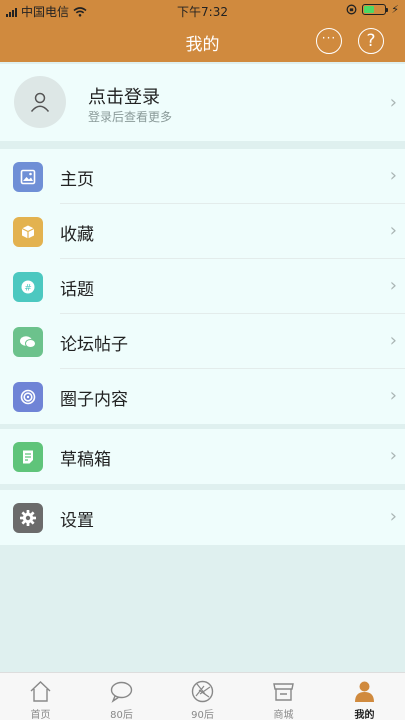 The height and width of the screenshot is (720, 405). What do you see at coordinates (28, 457) in the screenshot?
I see `document-icon` at bounding box center [28, 457].